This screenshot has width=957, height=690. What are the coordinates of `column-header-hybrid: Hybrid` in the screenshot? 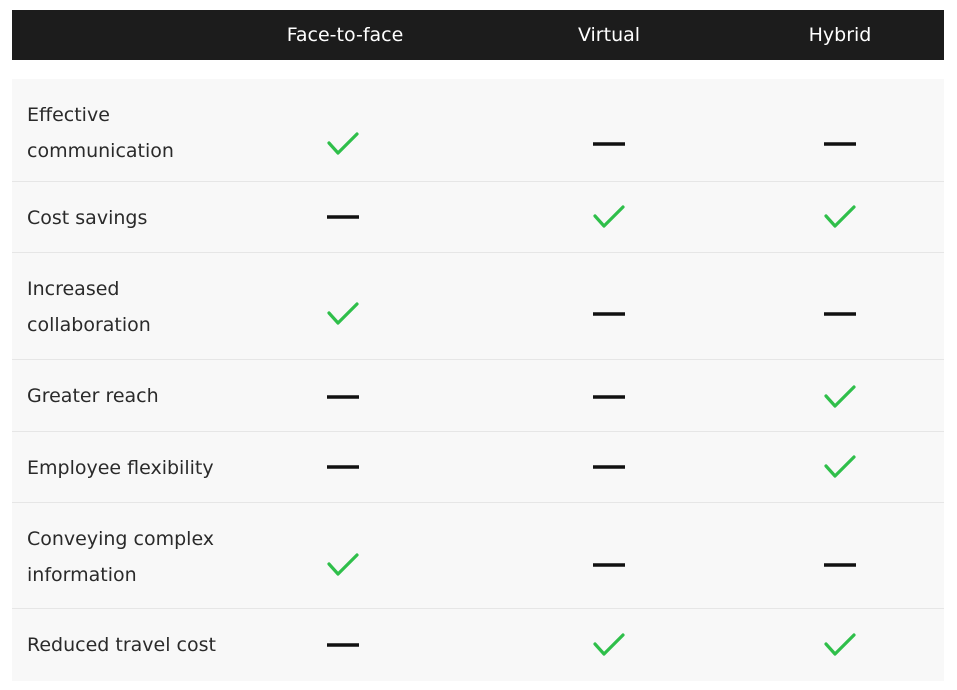 It's located at (840, 35).